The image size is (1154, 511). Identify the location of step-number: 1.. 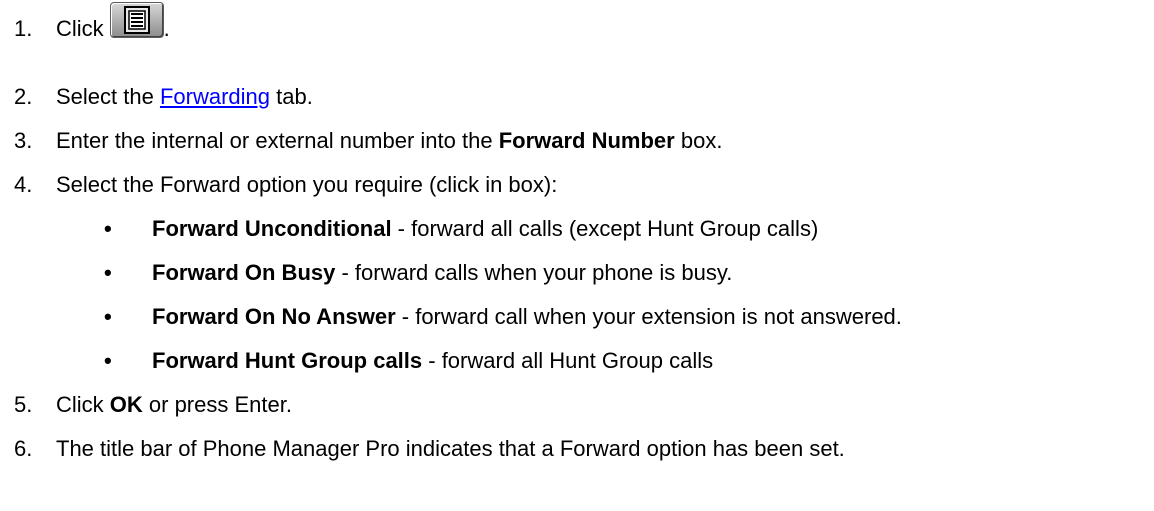
(23, 28).